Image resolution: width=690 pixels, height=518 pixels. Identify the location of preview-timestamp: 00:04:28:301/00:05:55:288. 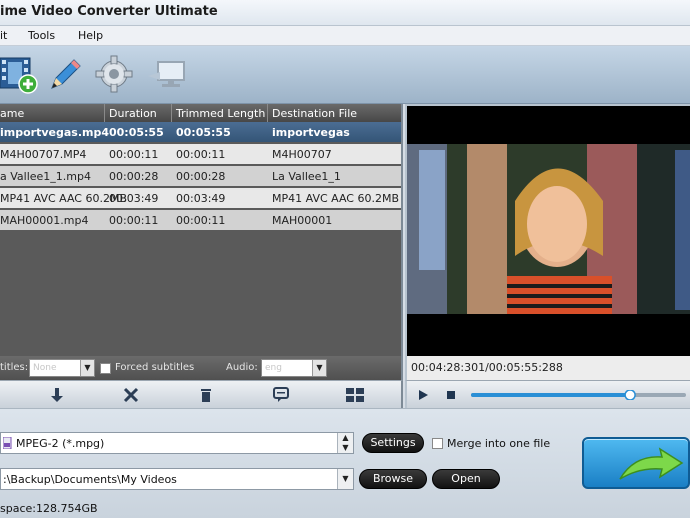
(487, 367).